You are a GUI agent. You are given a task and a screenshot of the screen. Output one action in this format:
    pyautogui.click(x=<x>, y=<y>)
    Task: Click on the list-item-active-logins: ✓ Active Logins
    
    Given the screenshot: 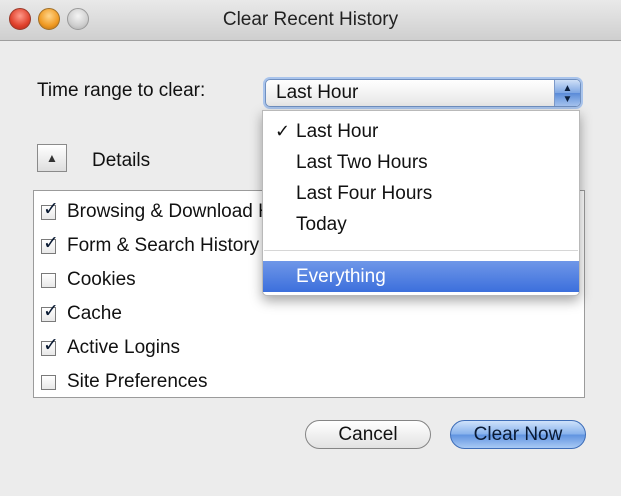 What is the action you would take?
    pyautogui.click(x=110, y=348)
    